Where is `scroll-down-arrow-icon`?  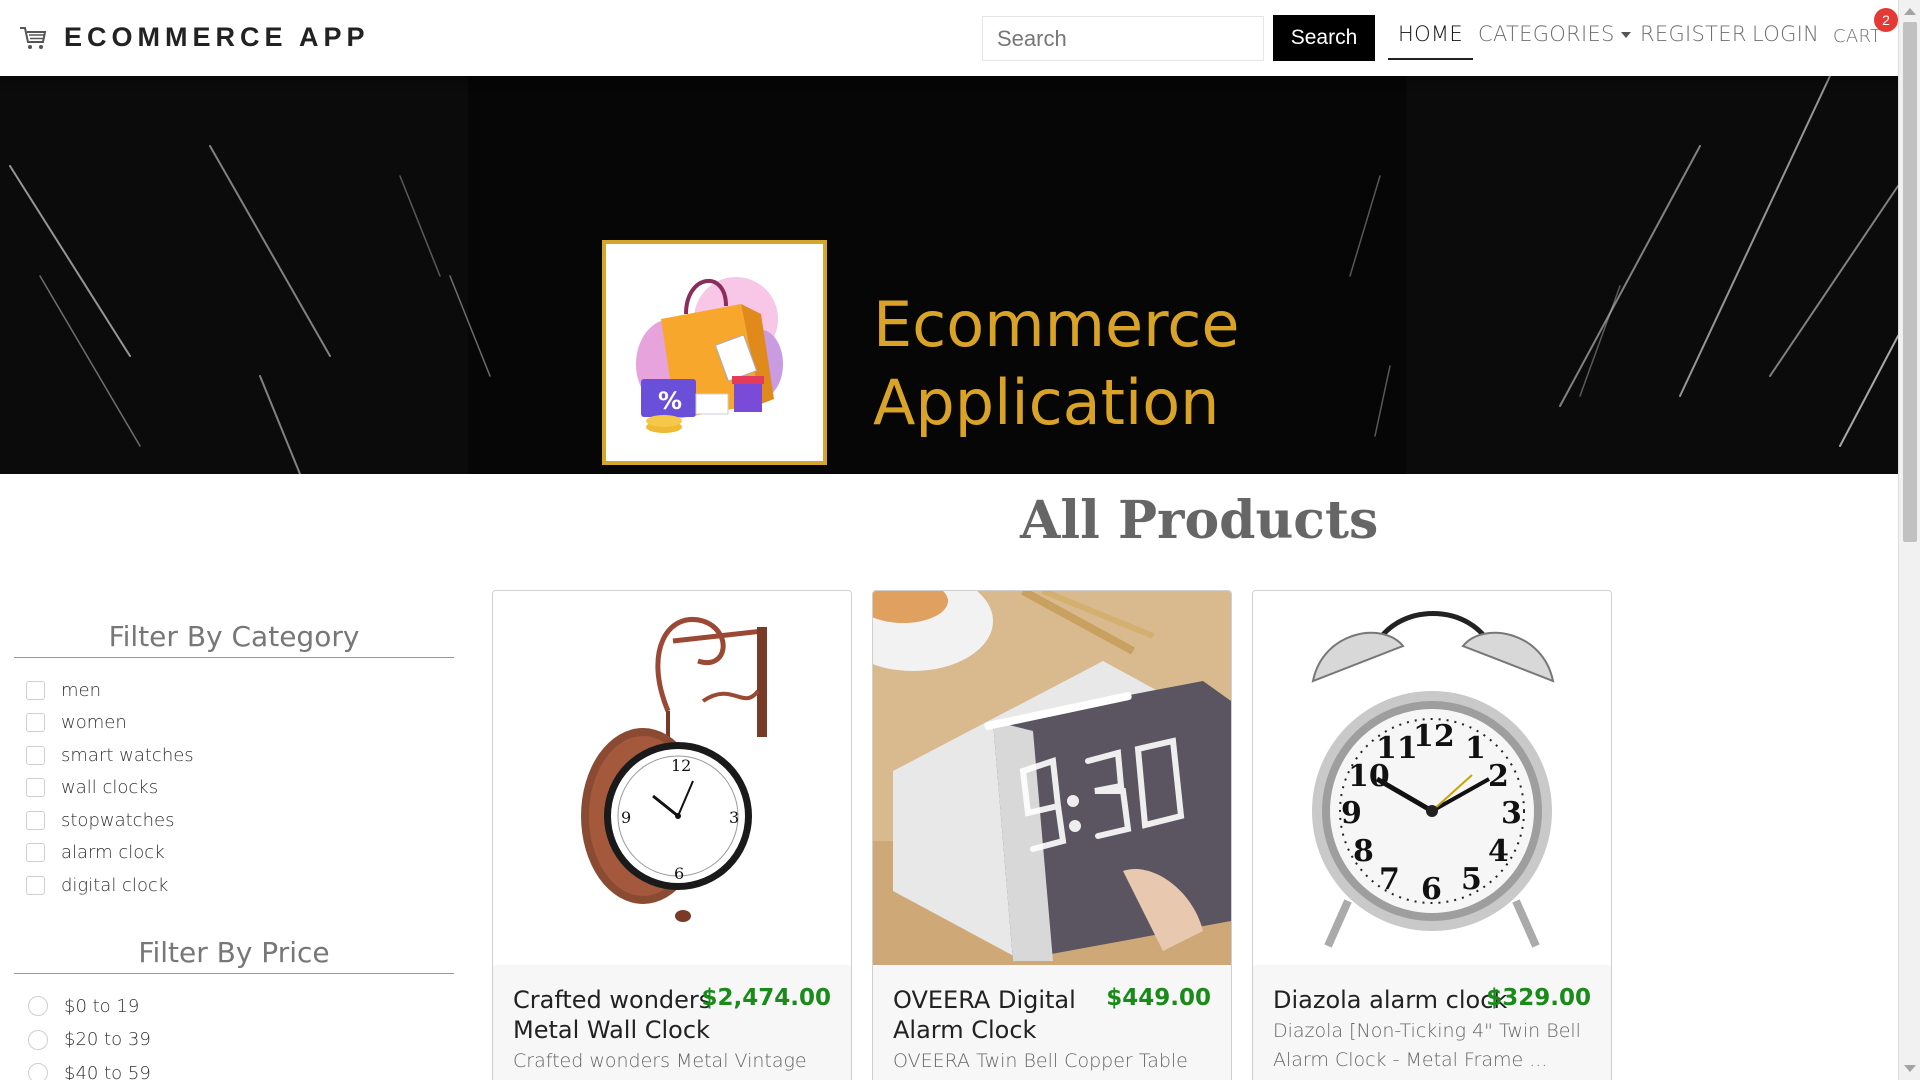 scroll-down-arrow-icon is located at coordinates (1910, 1068).